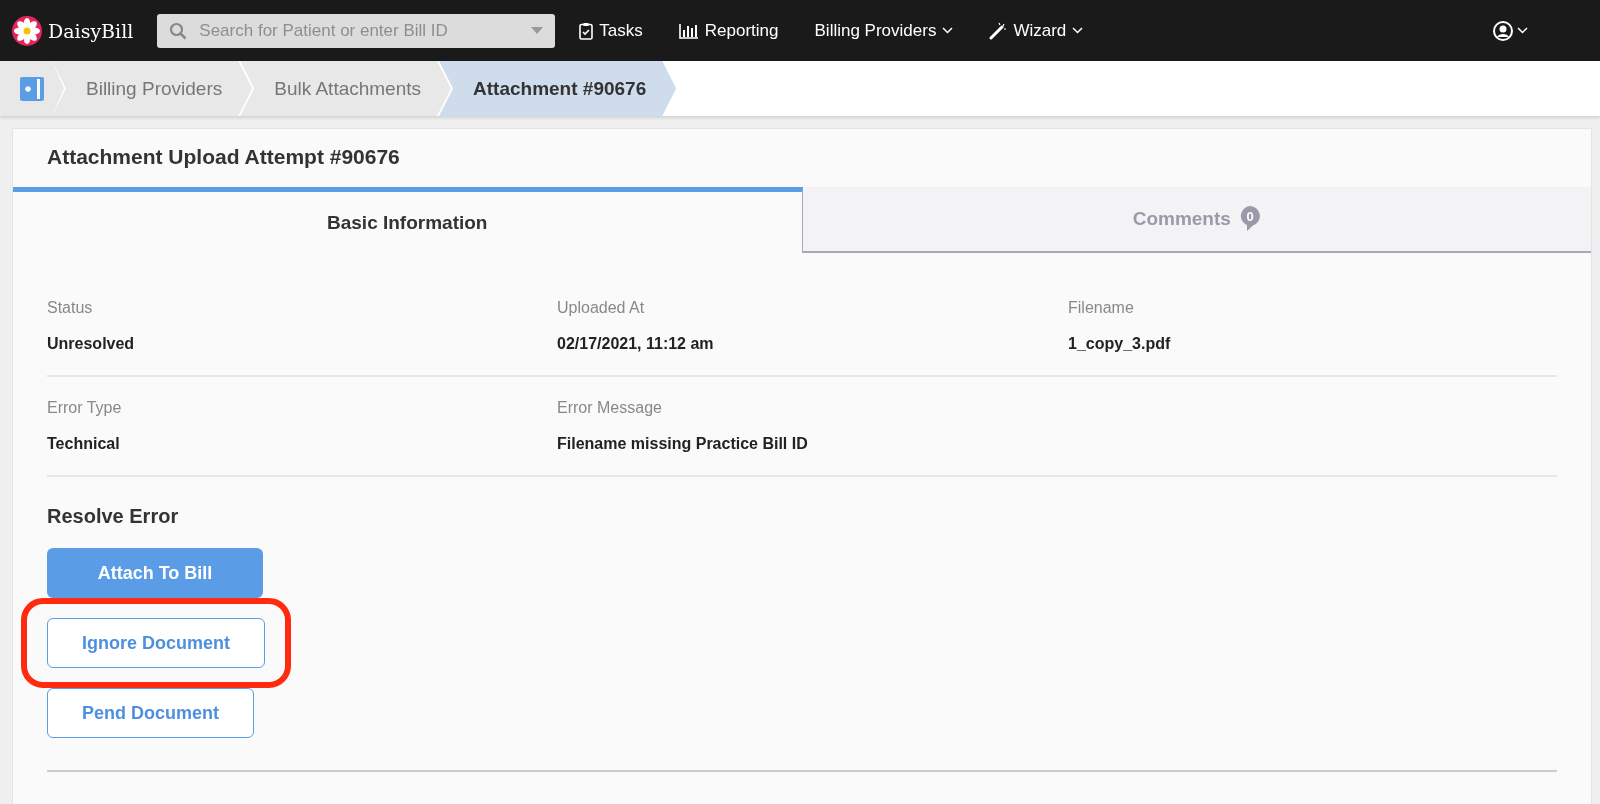 The width and height of the screenshot is (1600, 804). Describe the element at coordinates (32, 88) in the screenshot. I see `bill-icon` at that location.